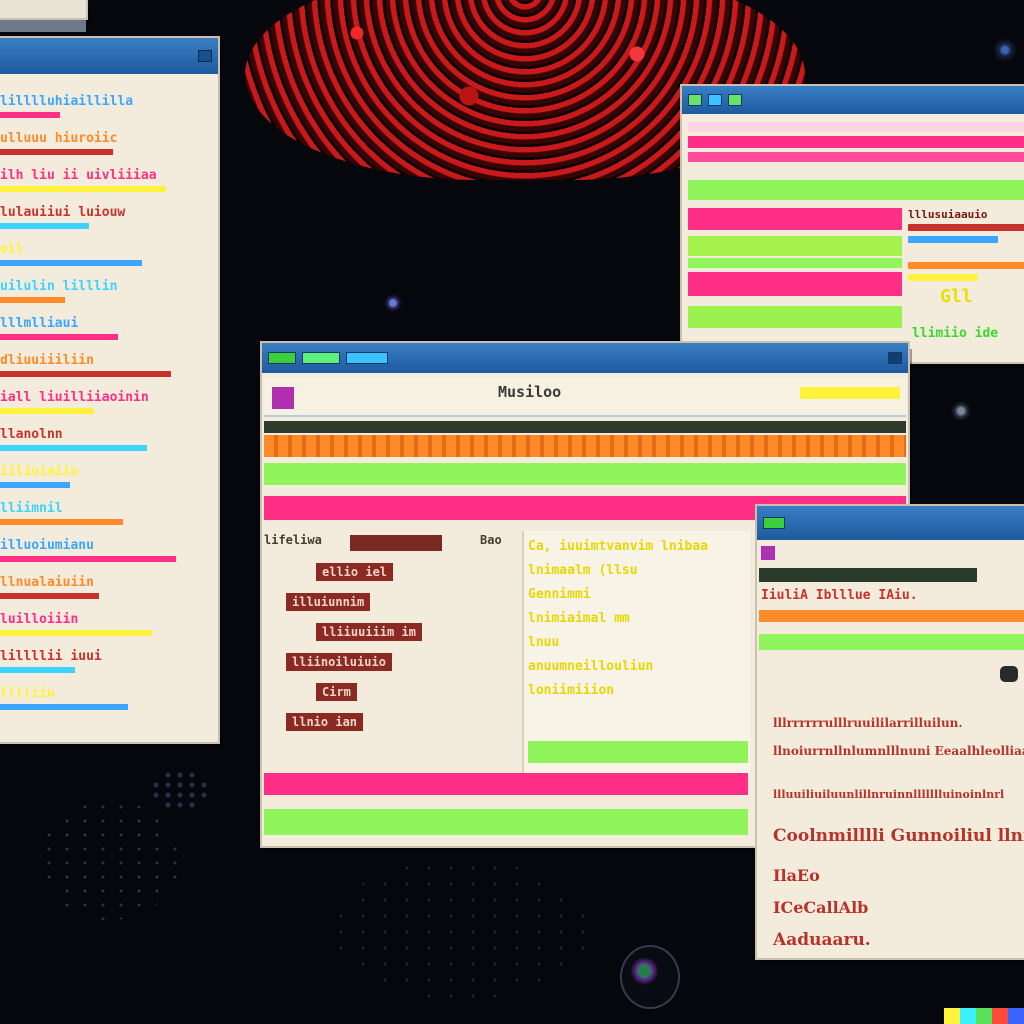 The image size is (1024, 1024). I want to click on yellow-text-row: lnimiaimal mm, so click(579, 618).